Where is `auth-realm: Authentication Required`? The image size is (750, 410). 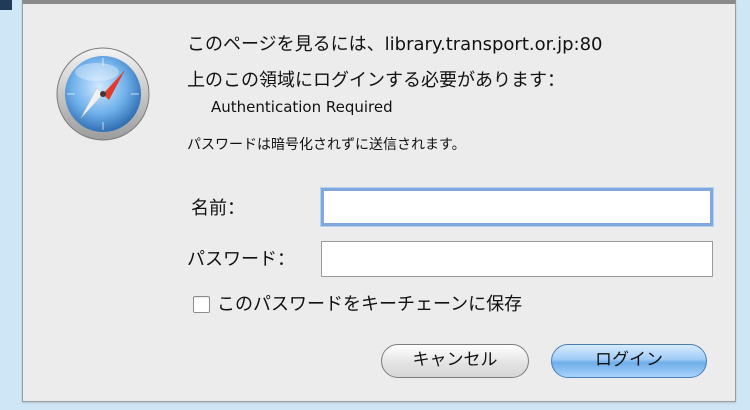
auth-realm: Authentication Required is located at coordinates (302, 107).